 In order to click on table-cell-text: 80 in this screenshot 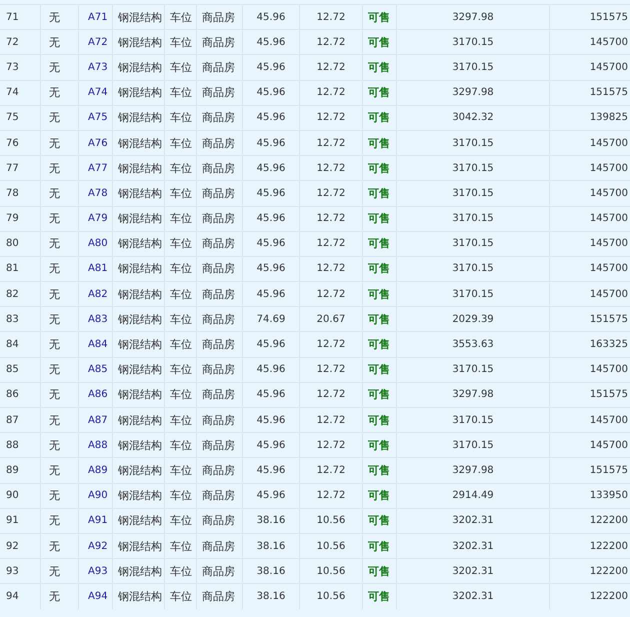, I will do `click(12, 244)`.